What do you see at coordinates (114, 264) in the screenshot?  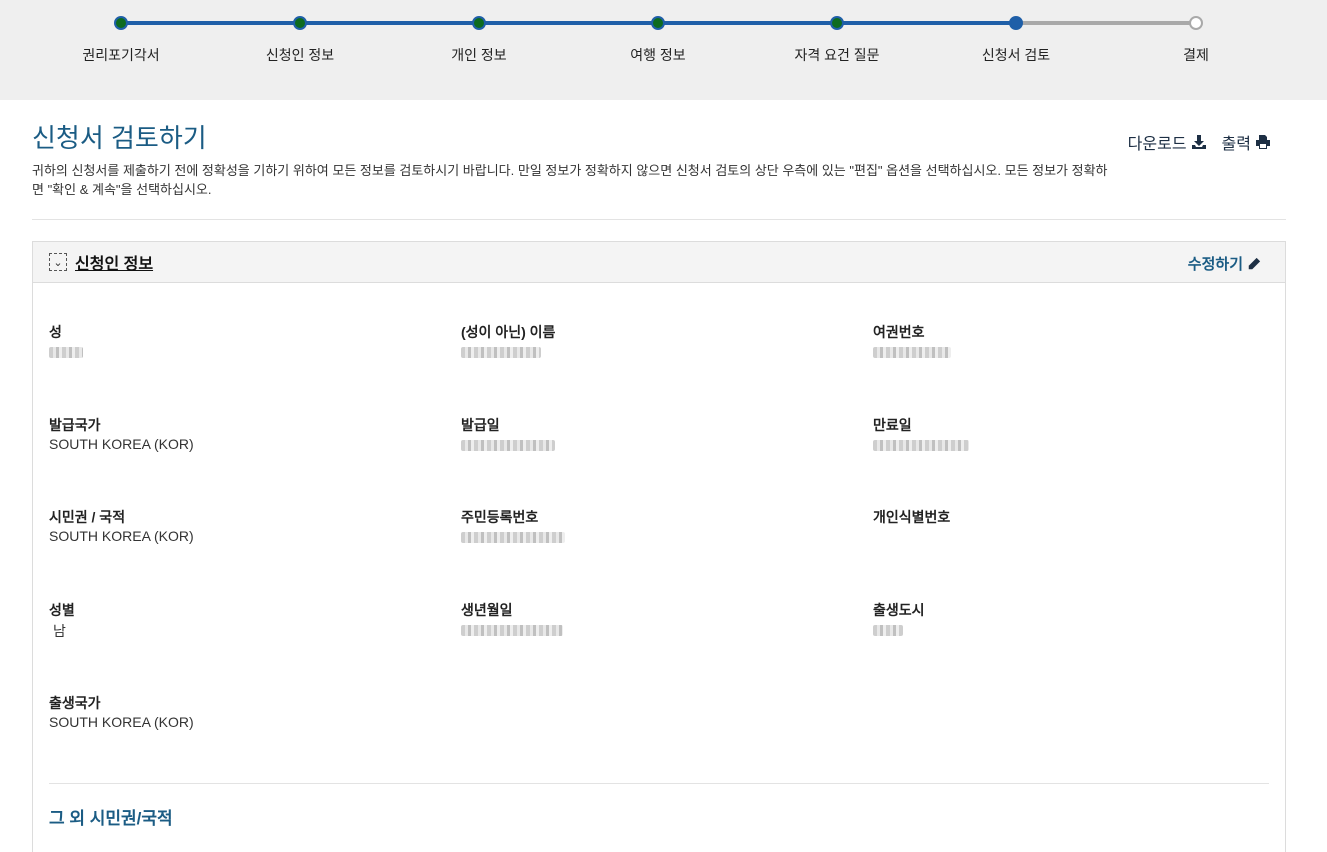 I see `section-title: 신청인 정보` at bounding box center [114, 264].